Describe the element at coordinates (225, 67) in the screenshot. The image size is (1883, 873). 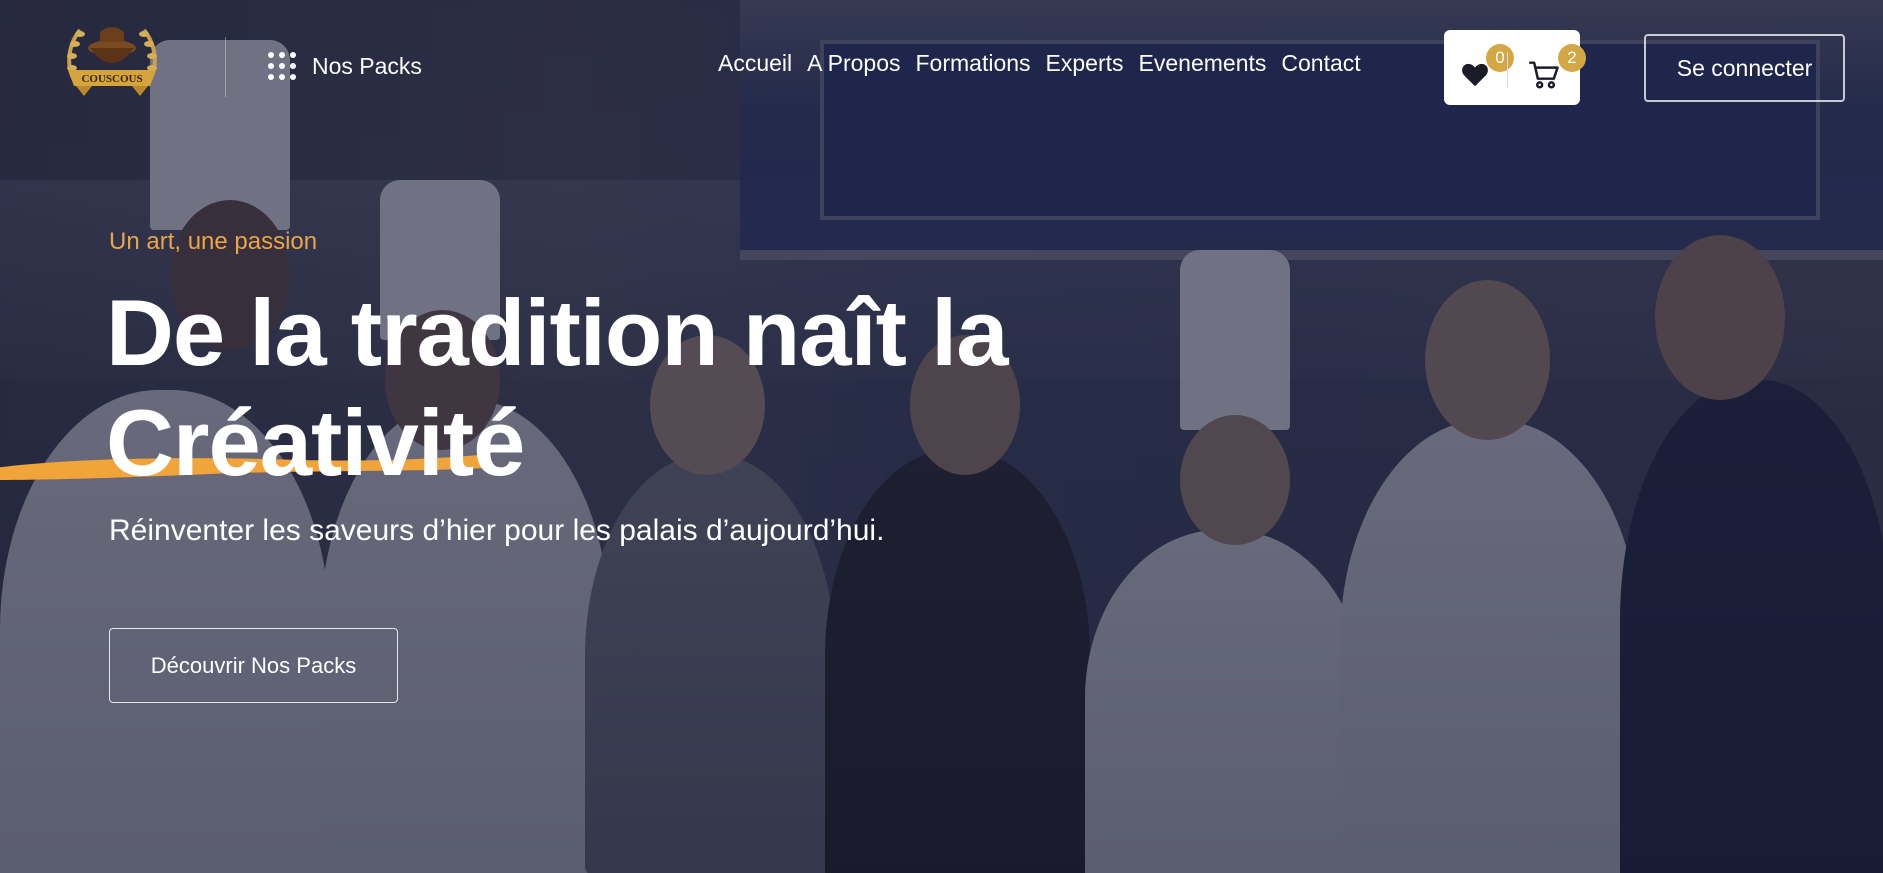
I see `header-divider` at that location.